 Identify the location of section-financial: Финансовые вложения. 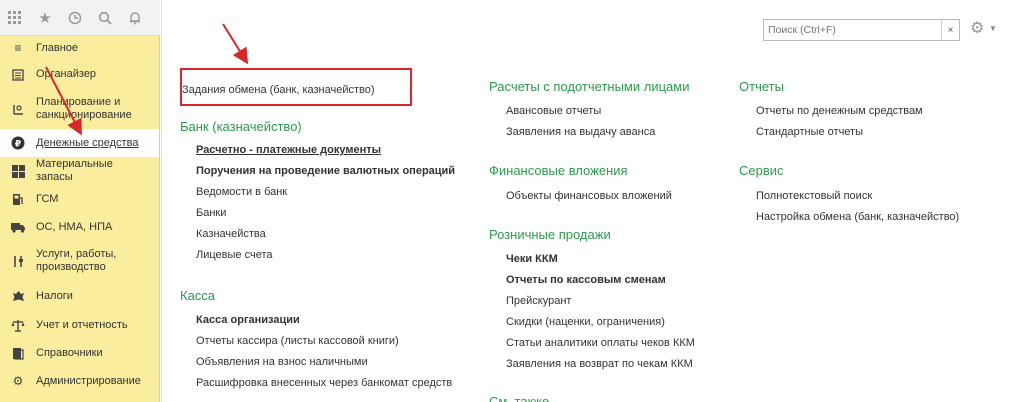
(609, 171).